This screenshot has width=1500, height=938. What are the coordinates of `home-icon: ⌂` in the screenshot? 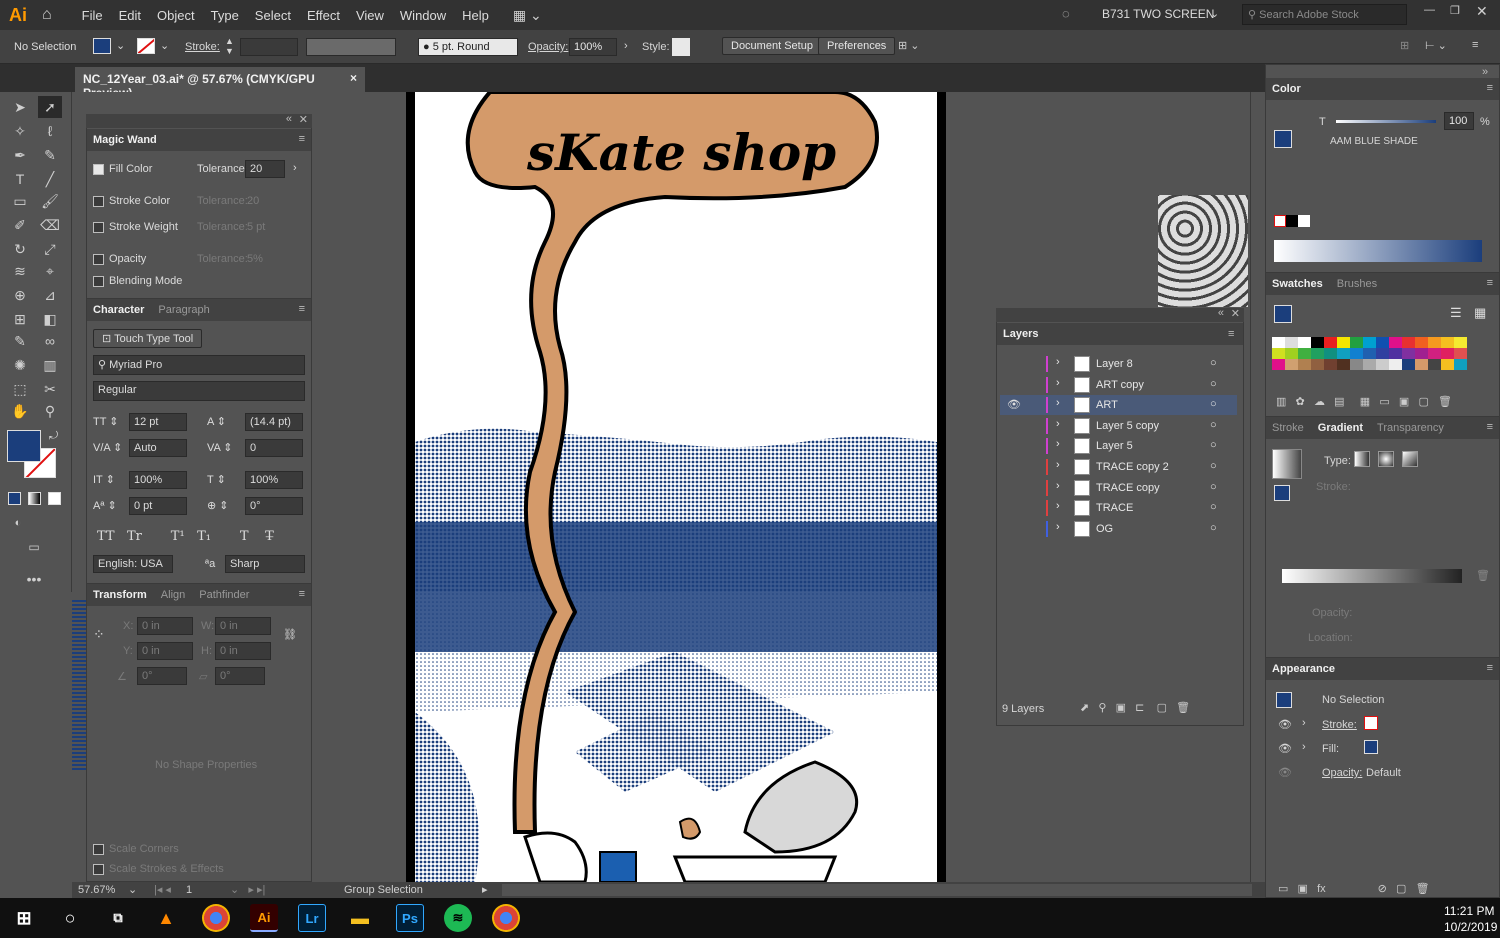 It's located at (47, 15).